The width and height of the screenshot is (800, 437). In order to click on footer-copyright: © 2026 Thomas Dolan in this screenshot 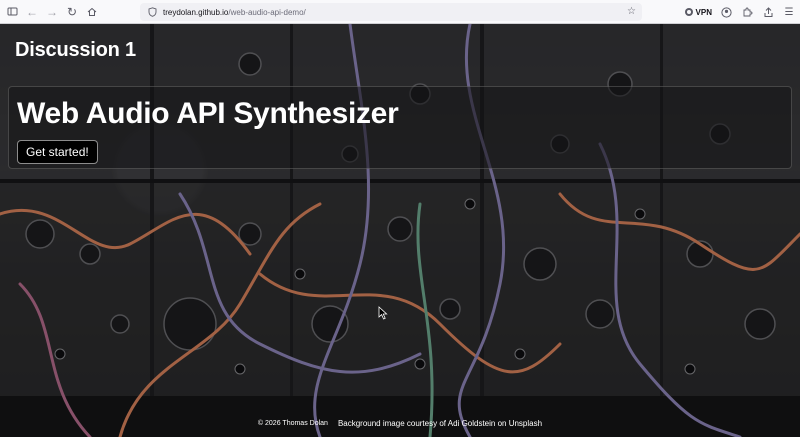, I will do `click(292, 423)`.